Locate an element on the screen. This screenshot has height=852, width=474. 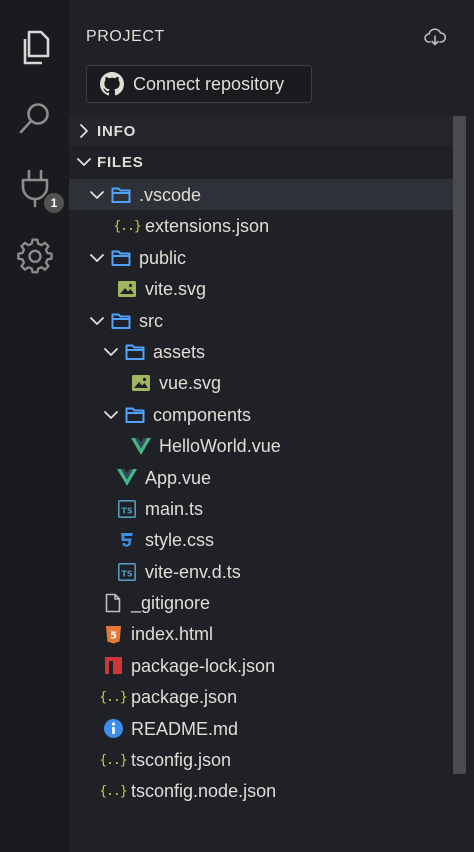
tree-folder-row: src is located at coordinates (261, 320).